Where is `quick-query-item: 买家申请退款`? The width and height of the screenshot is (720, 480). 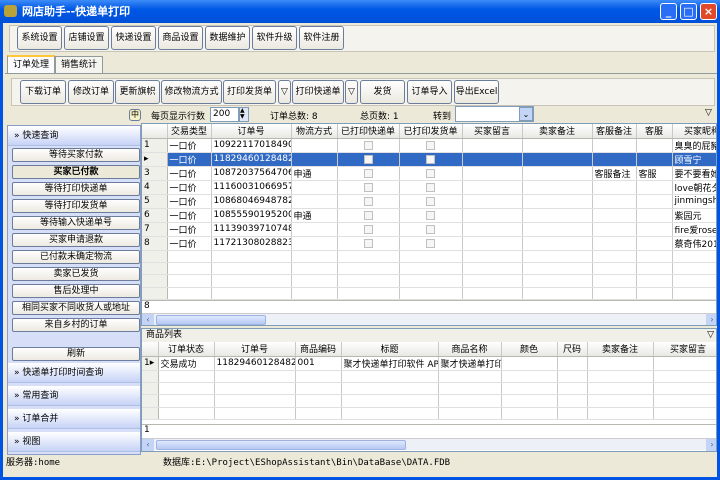
quick-query-item: 买家申请退款 is located at coordinates (76, 240).